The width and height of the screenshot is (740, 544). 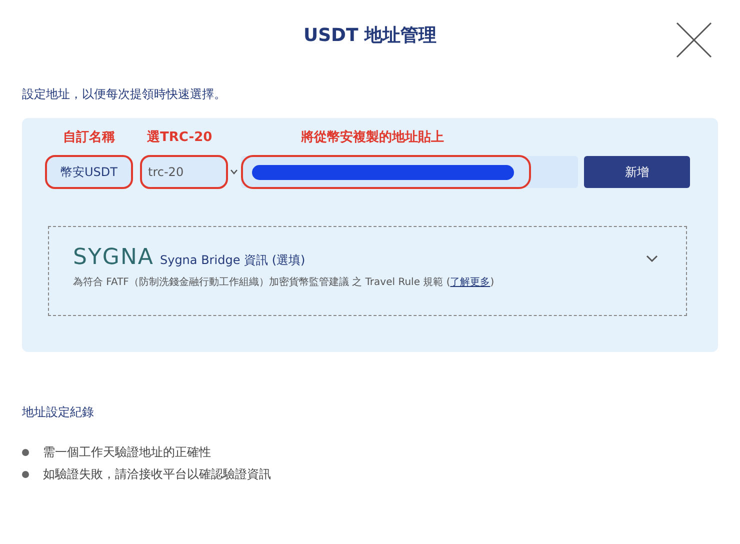 What do you see at coordinates (179, 137) in the screenshot?
I see `annotation-label: 選TRC-20` at bounding box center [179, 137].